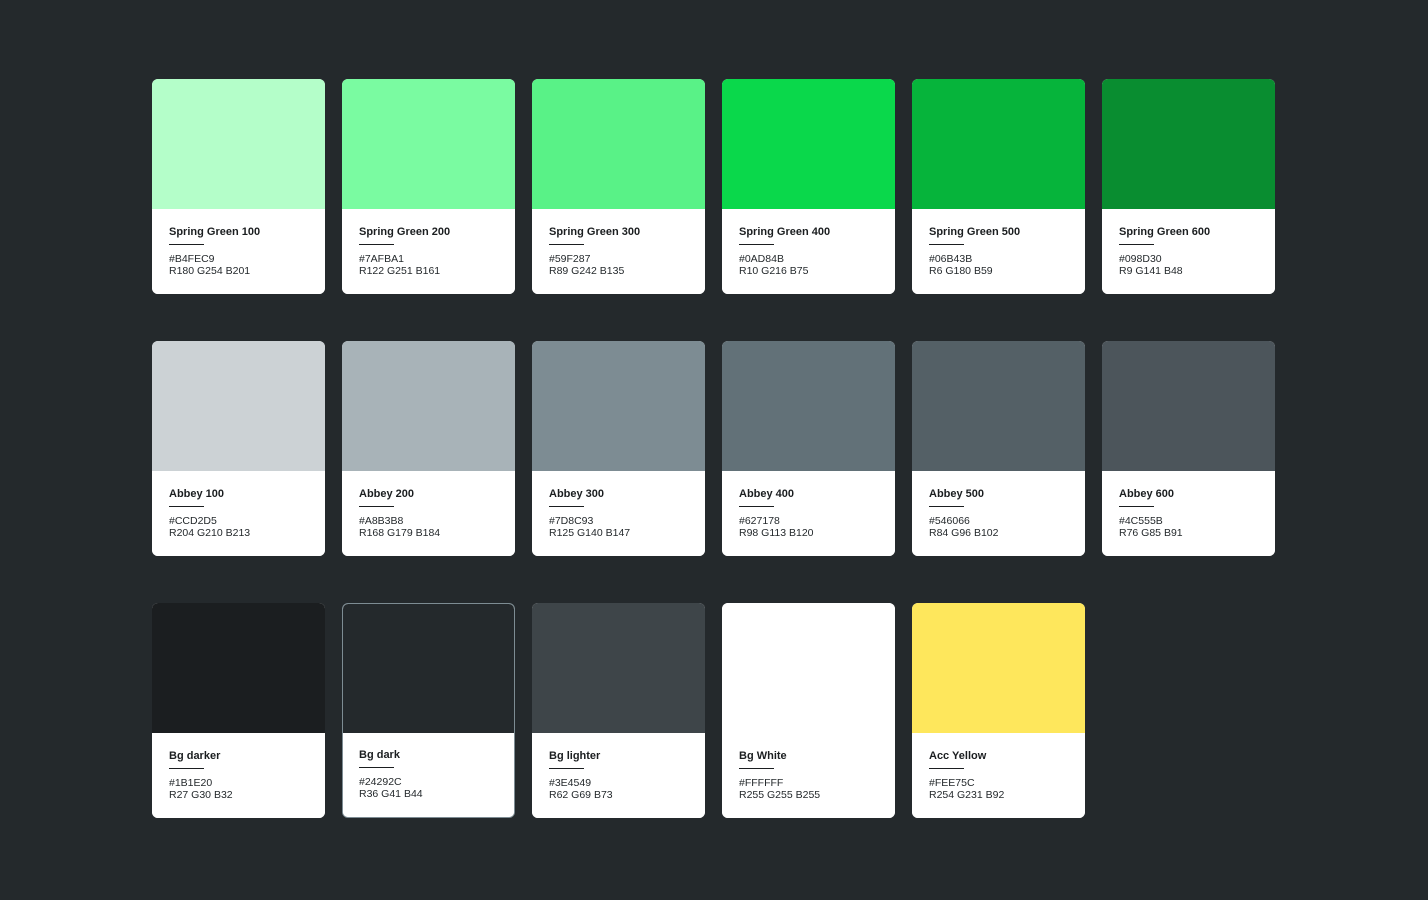  I want to click on swatch-info: Bg lighter #3E4549 R62 G69 B73, so click(618, 775).